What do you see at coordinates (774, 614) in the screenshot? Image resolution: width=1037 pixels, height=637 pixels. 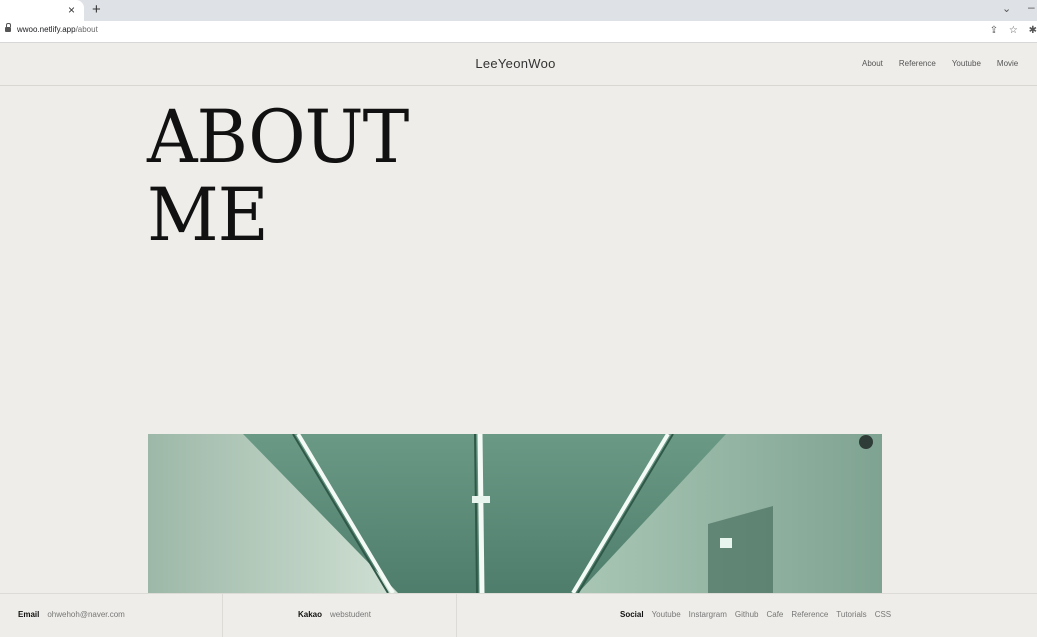 I see `social-link-cafe: Cafe` at bounding box center [774, 614].